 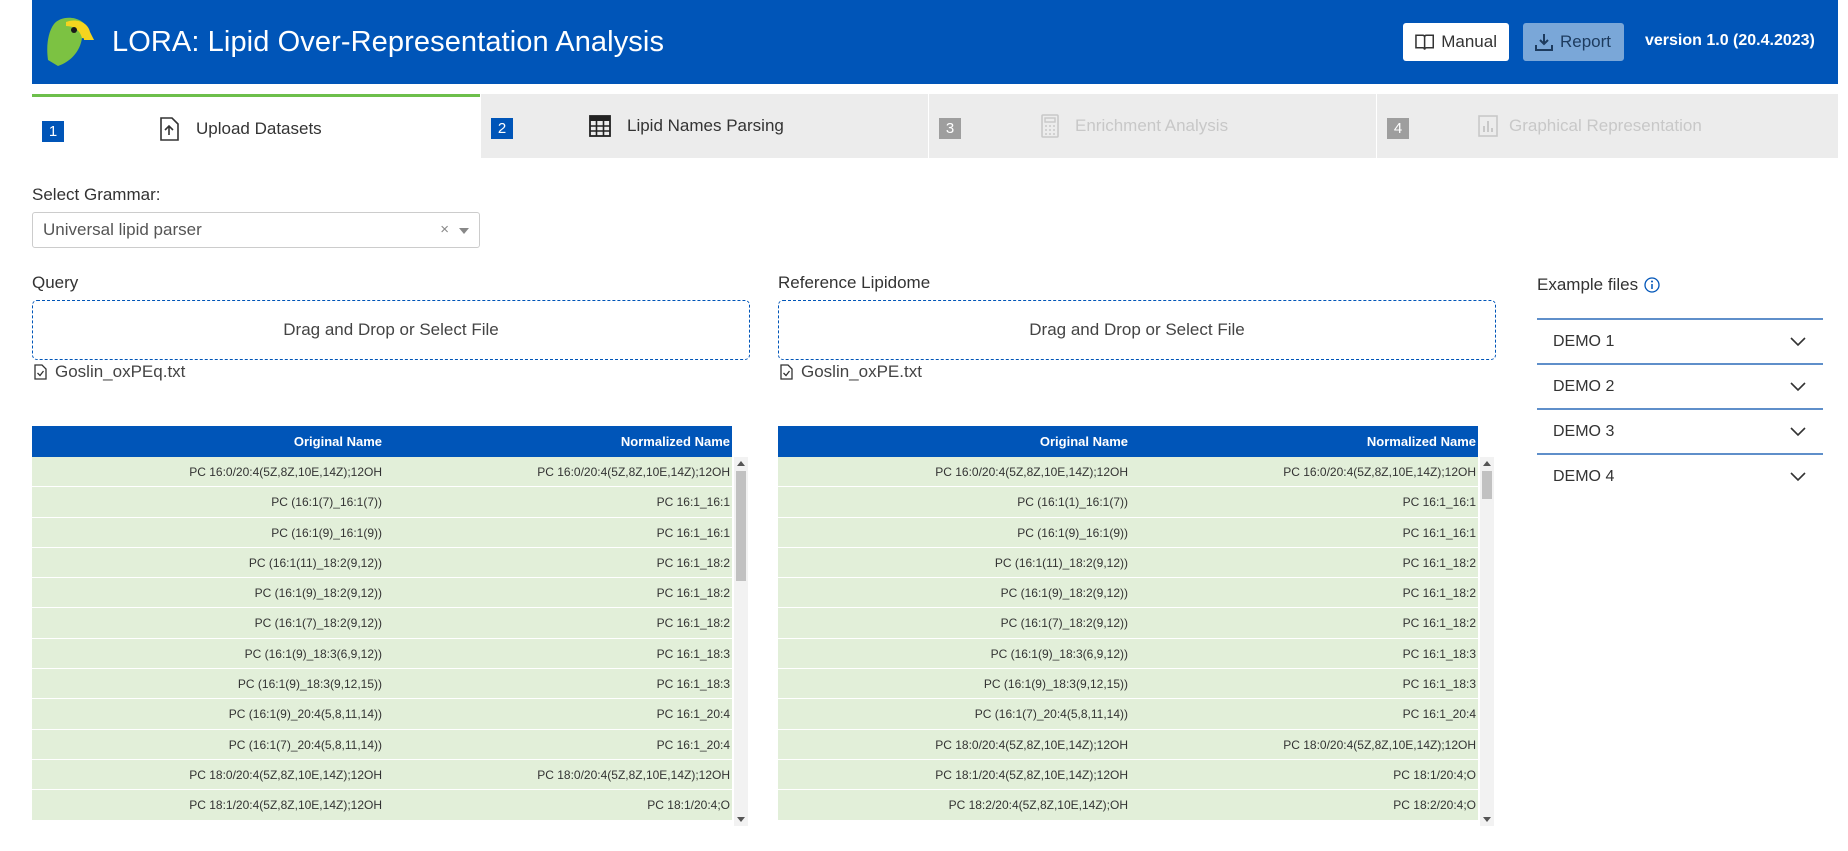 I want to click on manual-button: Manual, so click(x=1456, y=42).